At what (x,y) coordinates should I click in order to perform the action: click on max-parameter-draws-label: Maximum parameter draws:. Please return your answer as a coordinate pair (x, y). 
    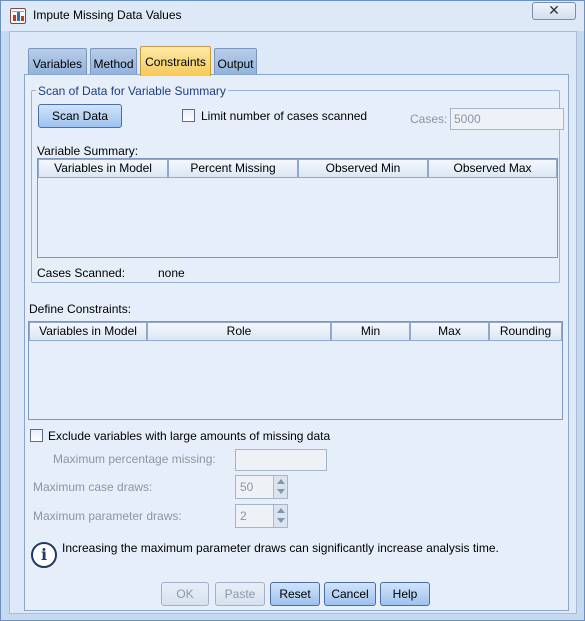
    Looking at the image, I should click on (107, 516).